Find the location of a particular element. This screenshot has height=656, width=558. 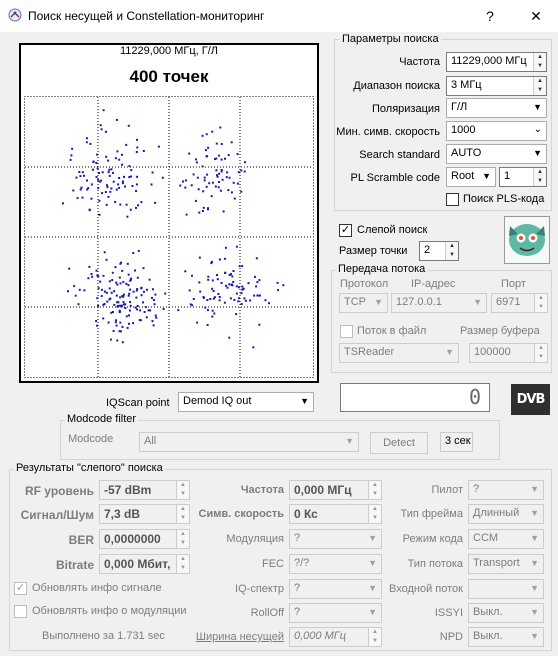

bitrate-value: 0,000 Мбит, ▲ ▼ is located at coordinates (144, 564).